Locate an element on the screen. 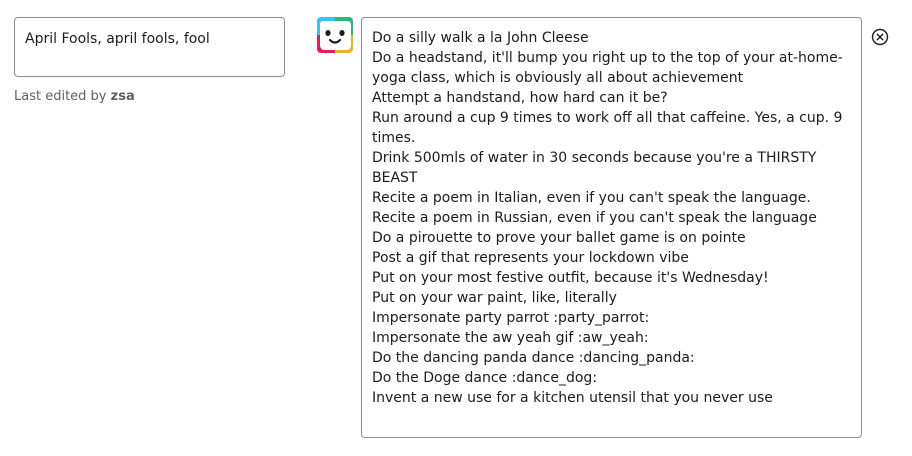 Image resolution: width=912 pixels, height=456 pixels. close-circle-icon is located at coordinates (880, 37).